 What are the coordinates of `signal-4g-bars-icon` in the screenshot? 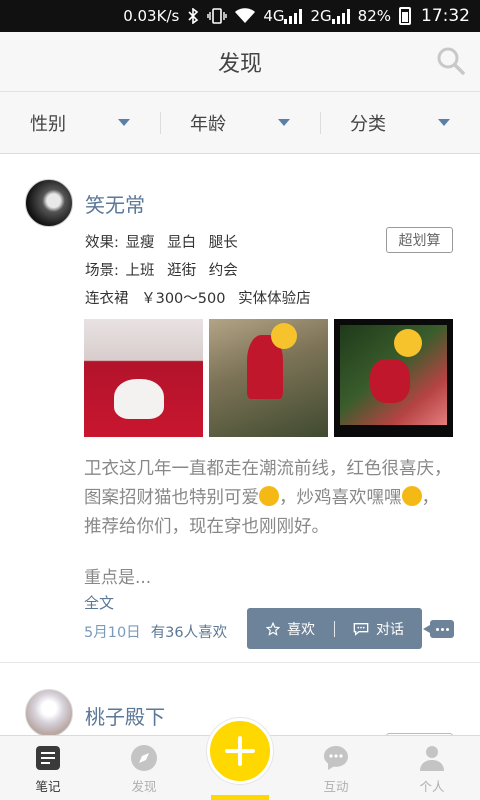 It's located at (293, 16).